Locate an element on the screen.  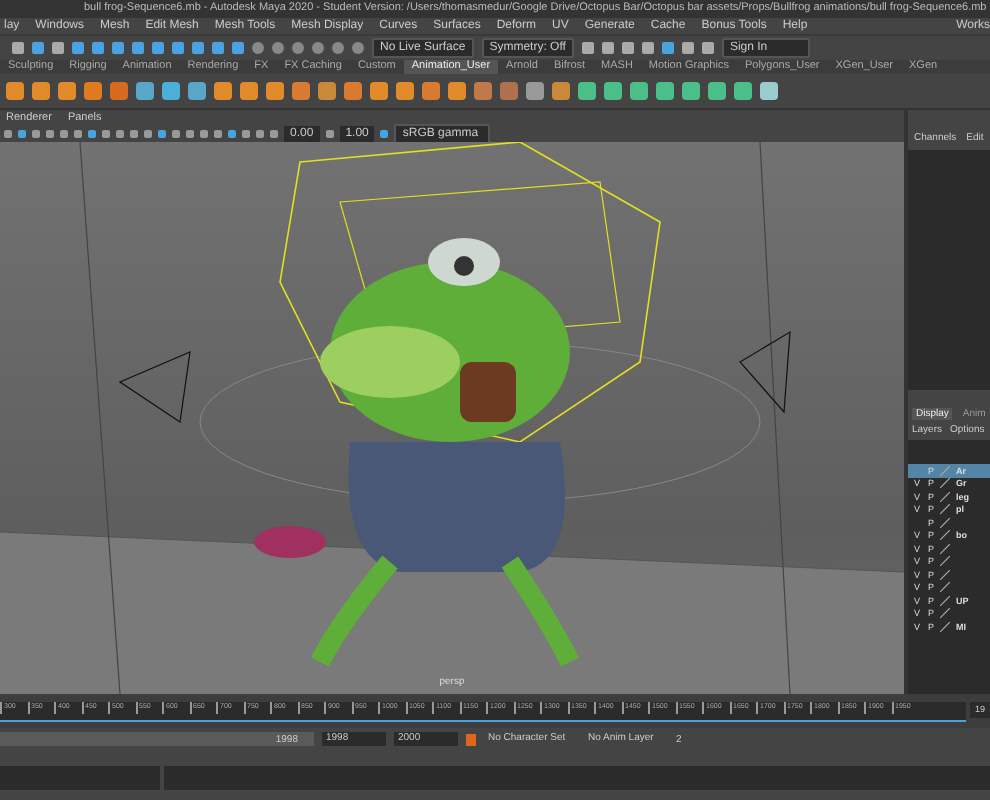
command-language-field is located at coordinates (80, 778).